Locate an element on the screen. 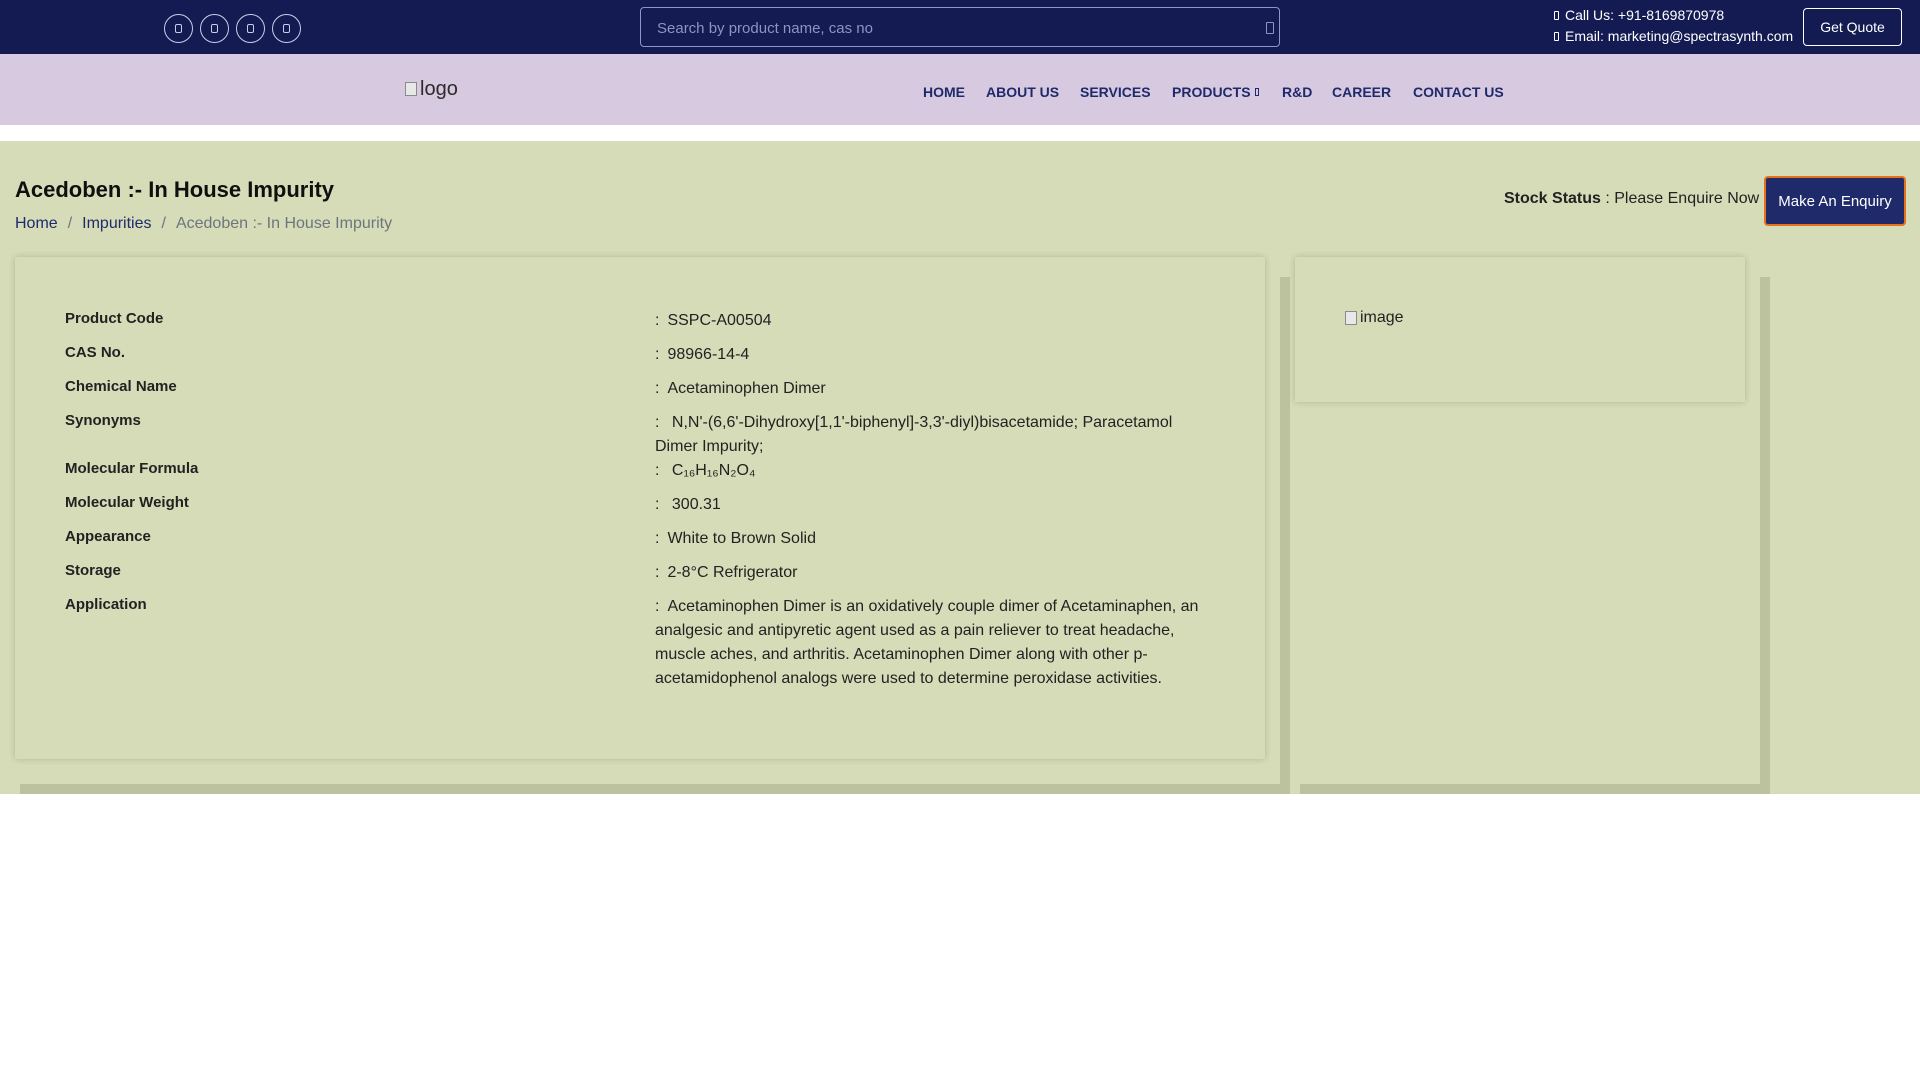 This screenshot has width=1920, height=1080. breadcrumb-impurities: Impurities is located at coordinates (116, 224).